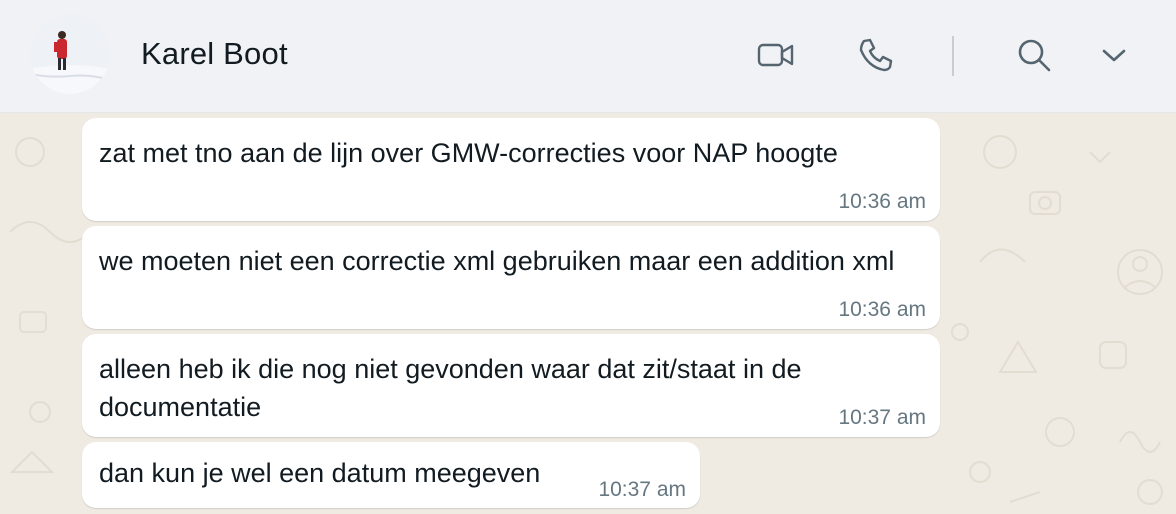  Describe the element at coordinates (776, 55) in the screenshot. I see `video-call-icon` at that location.